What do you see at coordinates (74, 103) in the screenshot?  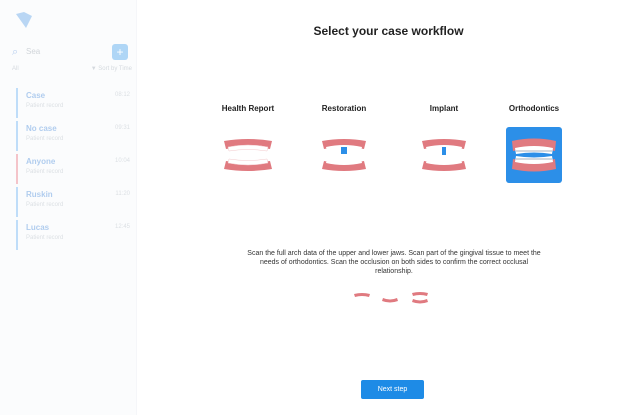 I see `case-list-item: Case 08:12 Patient record` at bounding box center [74, 103].